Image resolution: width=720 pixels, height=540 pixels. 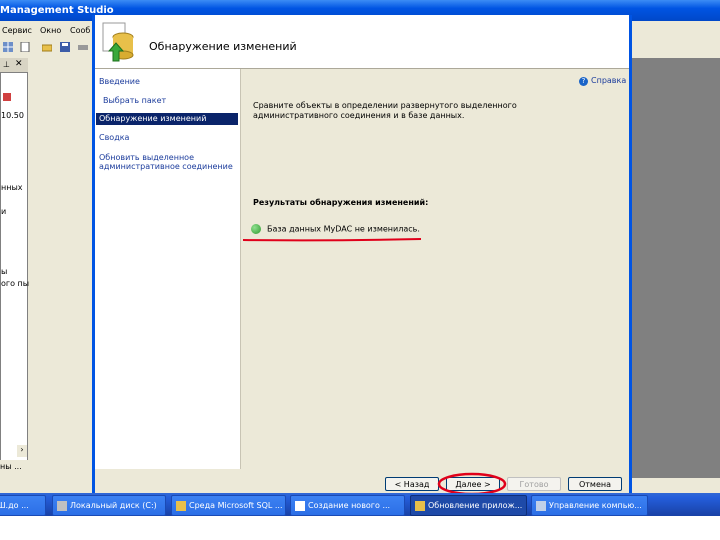 I want to click on tree-item: и, so click(x=3, y=211).